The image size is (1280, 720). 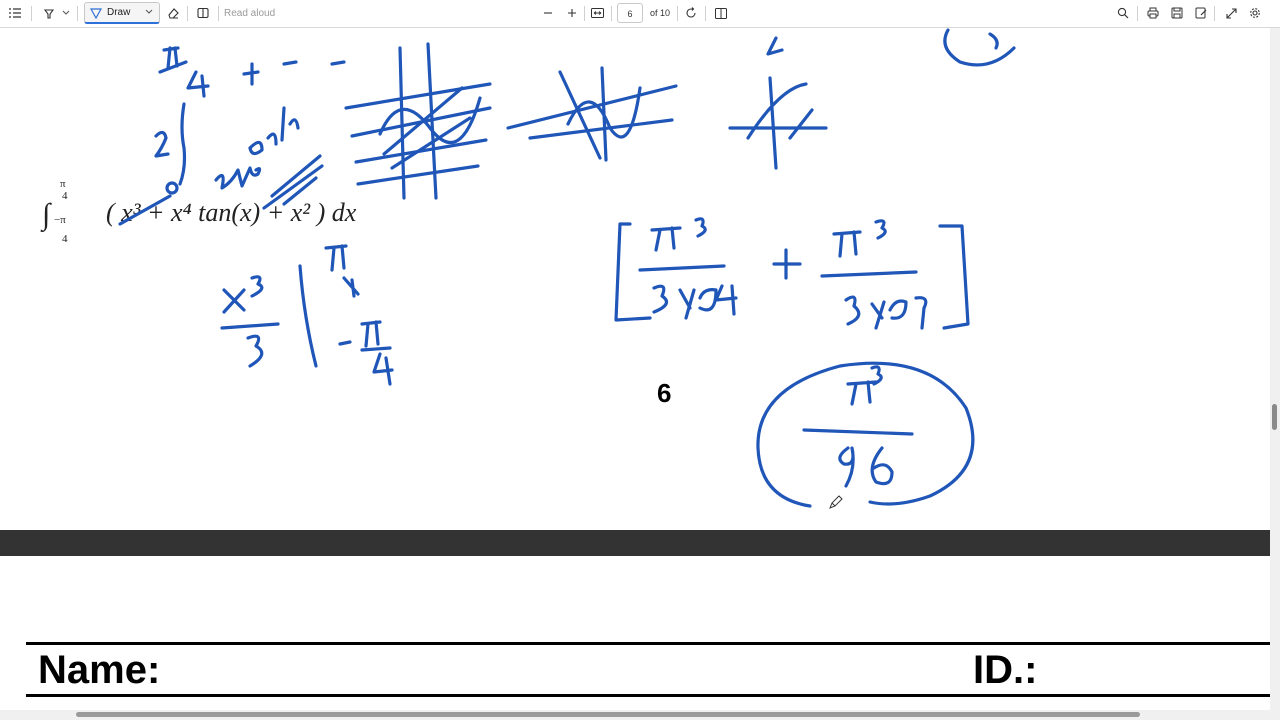 What do you see at coordinates (635, 543) in the screenshot?
I see `page-gap` at bounding box center [635, 543].